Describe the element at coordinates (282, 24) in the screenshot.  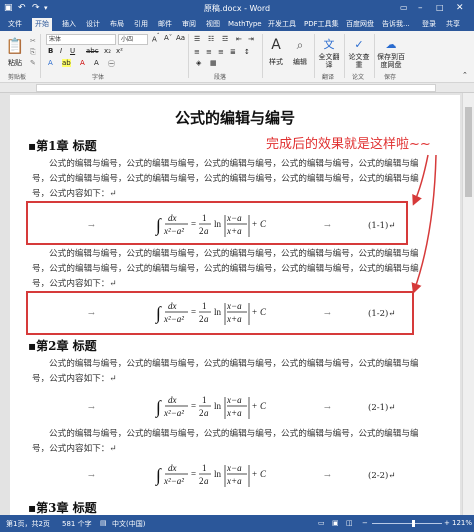
I see `tab-developer: 开发工具` at that location.